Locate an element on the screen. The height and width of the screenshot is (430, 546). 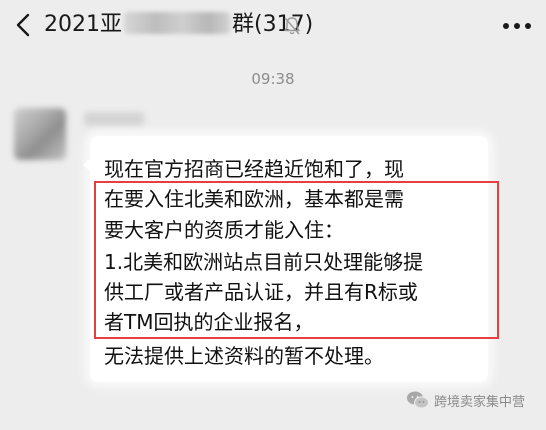
blurred-name-region is located at coordinates (177, 23).